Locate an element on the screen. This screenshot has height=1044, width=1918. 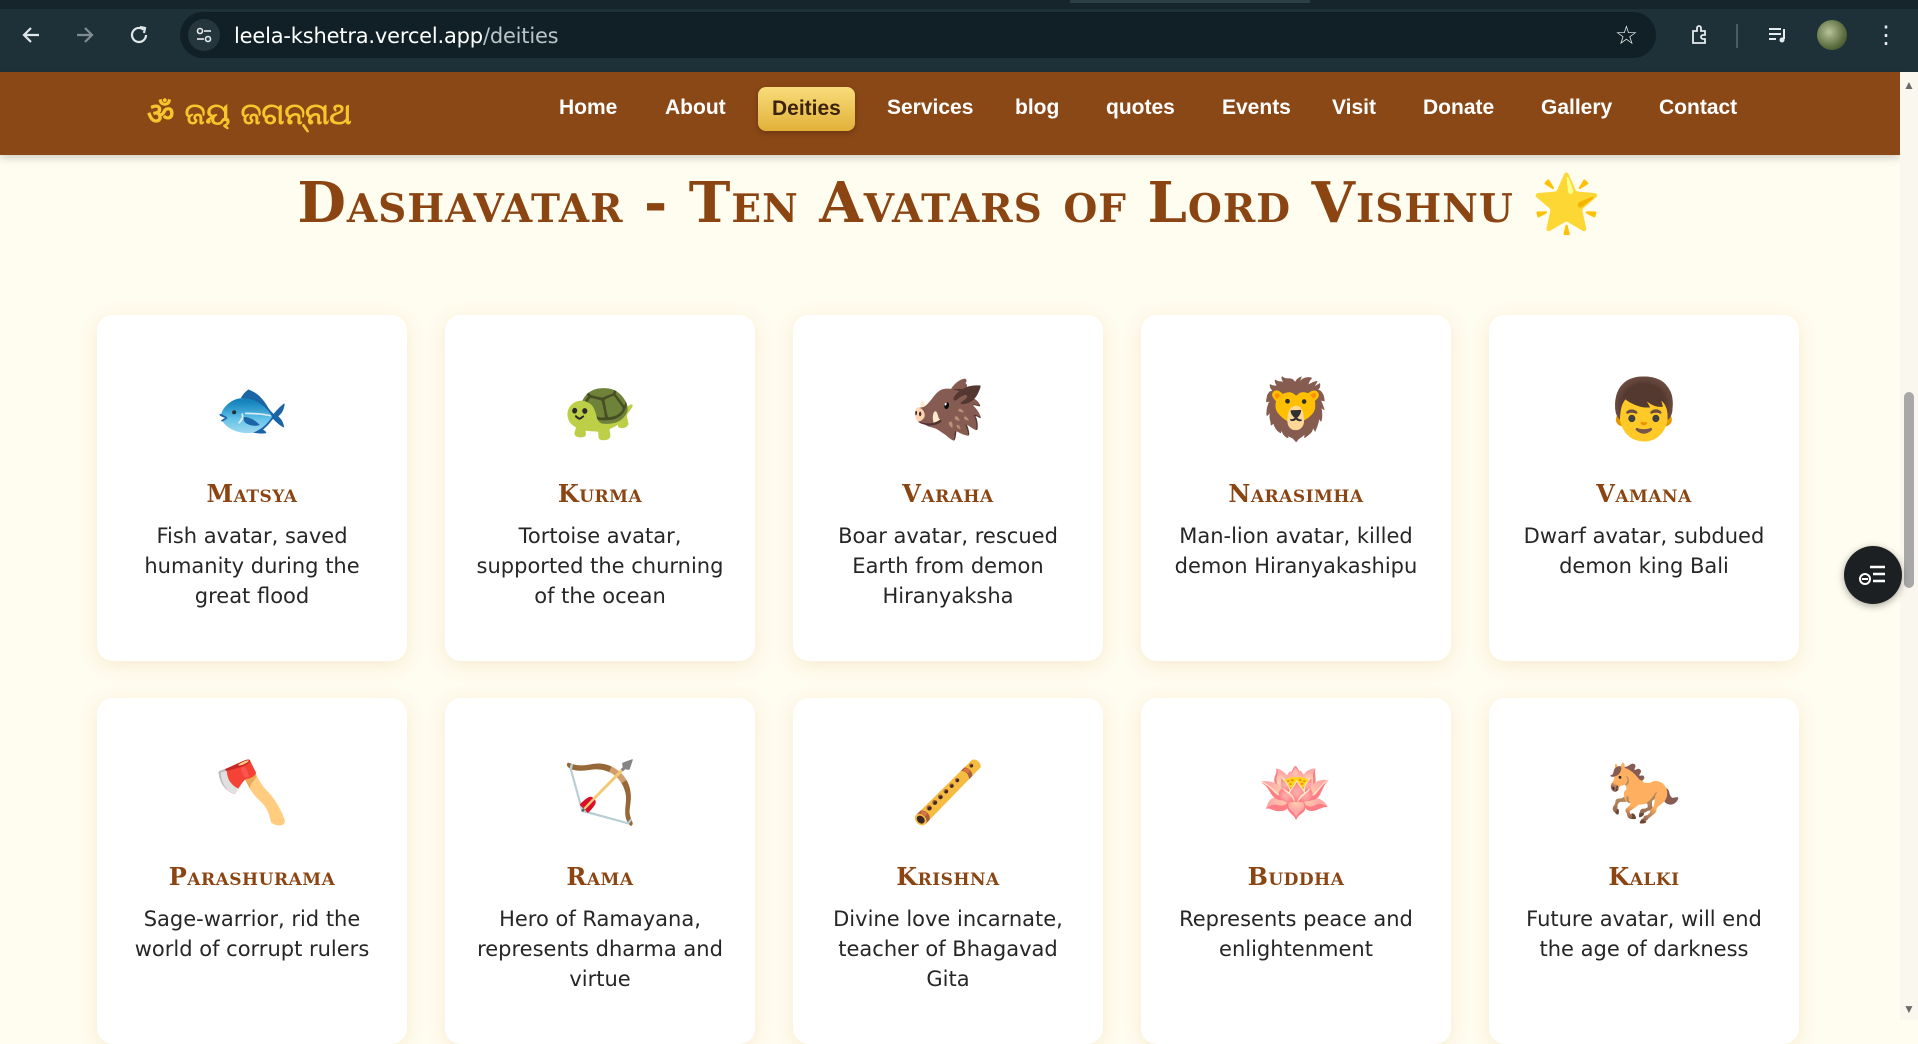
nav-contact: Contact is located at coordinates (1698, 108).